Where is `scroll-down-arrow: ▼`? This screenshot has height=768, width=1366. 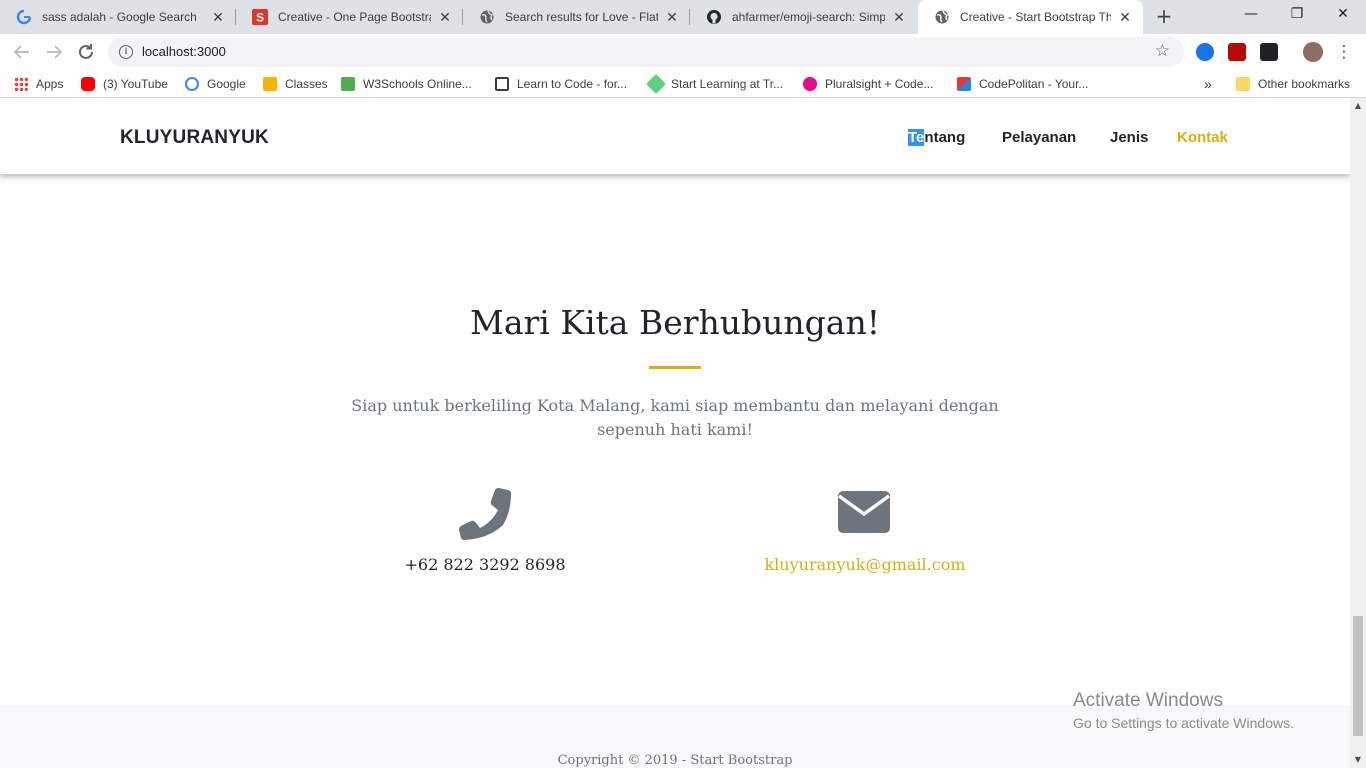 scroll-down-arrow: ▼ is located at coordinates (1358, 760).